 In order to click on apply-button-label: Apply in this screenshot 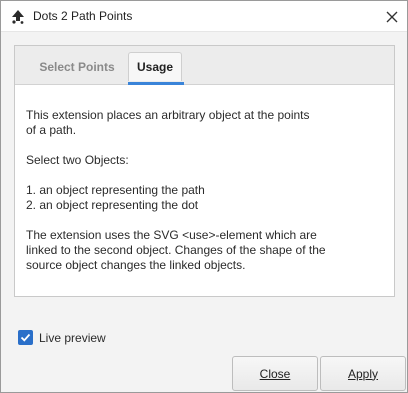, I will do `click(363, 373)`.